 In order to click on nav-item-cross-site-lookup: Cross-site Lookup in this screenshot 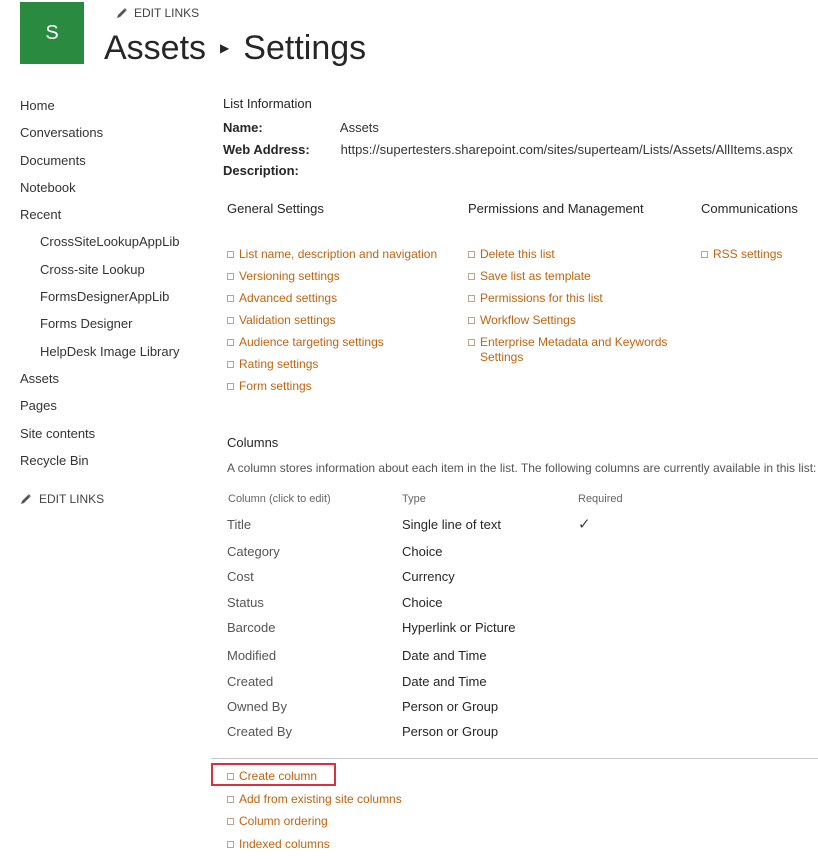, I will do `click(115, 275)`.